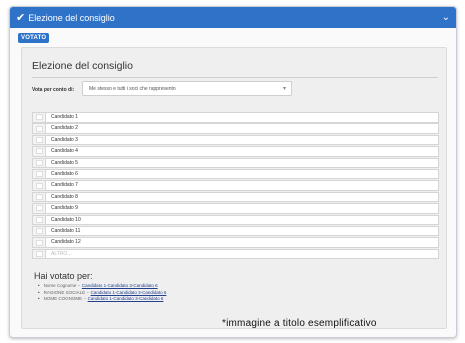 This screenshot has height=343, width=465. What do you see at coordinates (64, 292) in the screenshot?
I see `voter-name: RAGIONE SOCIALE` at bounding box center [64, 292].